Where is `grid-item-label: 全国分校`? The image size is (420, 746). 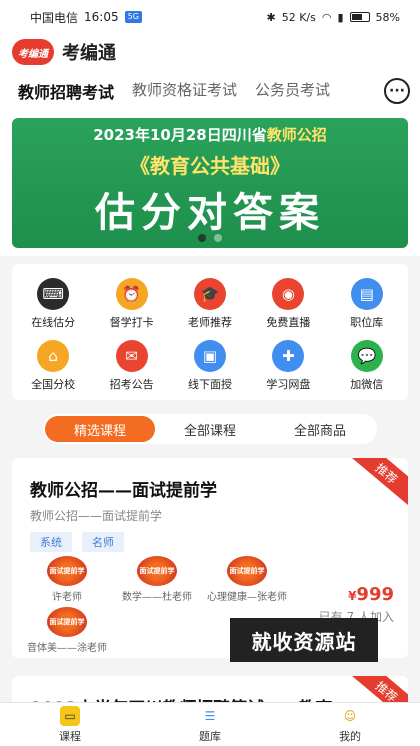 grid-item-label: 全国分校 is located at coordinates (53, 384).